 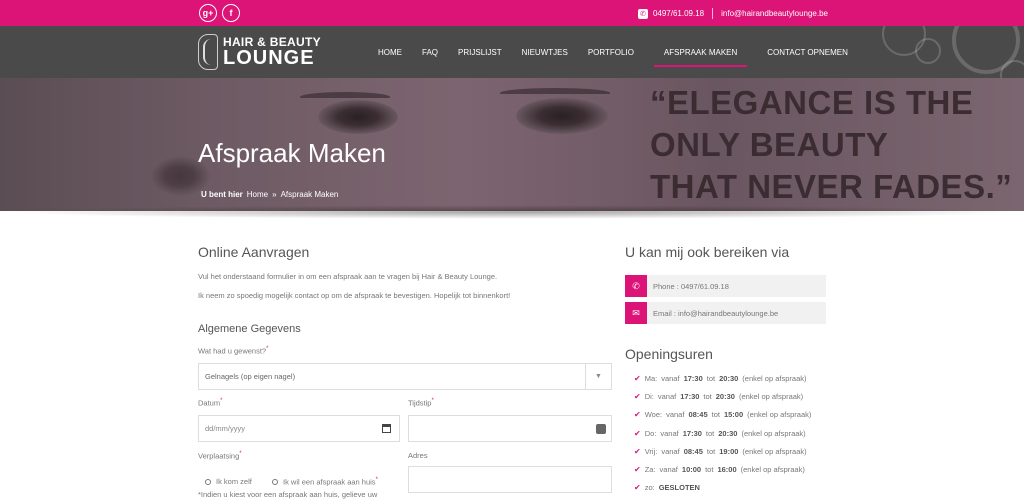 What do you see at coordinates (234, 481) in the screenshot?
I see `radio-self-label: Ik kom zelf` at bounding box center [234, 481].